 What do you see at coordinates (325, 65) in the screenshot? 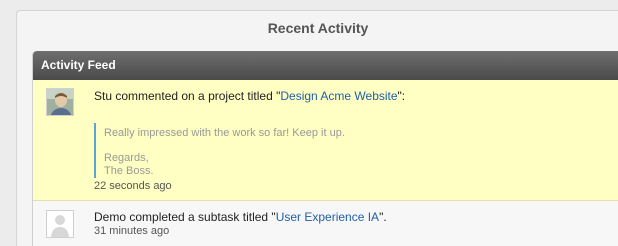
I see `feed-header: Activity Feed` at bounding box center [325, 65].